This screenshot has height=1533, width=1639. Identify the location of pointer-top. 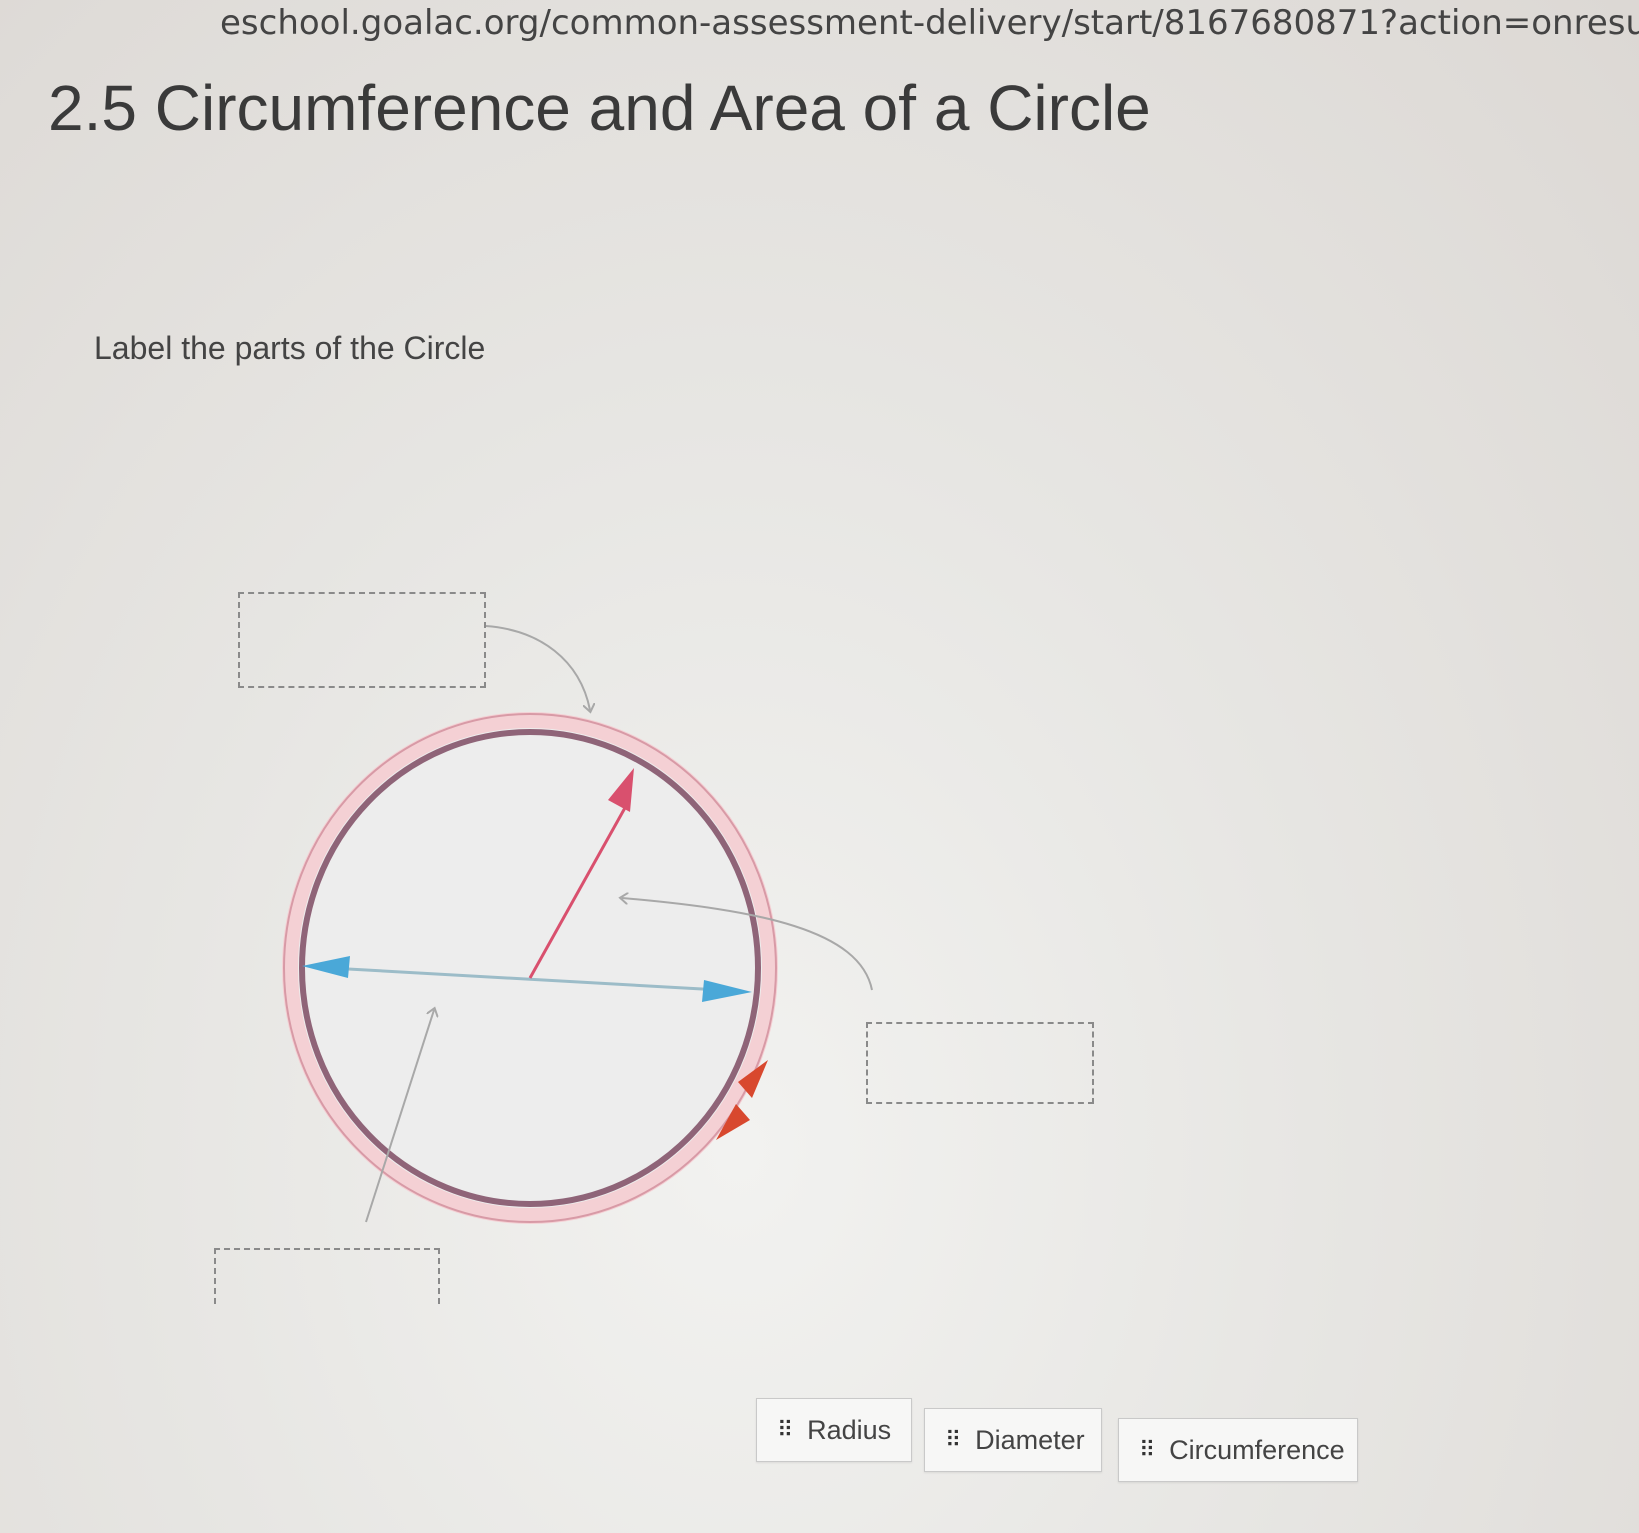
(537, 667).